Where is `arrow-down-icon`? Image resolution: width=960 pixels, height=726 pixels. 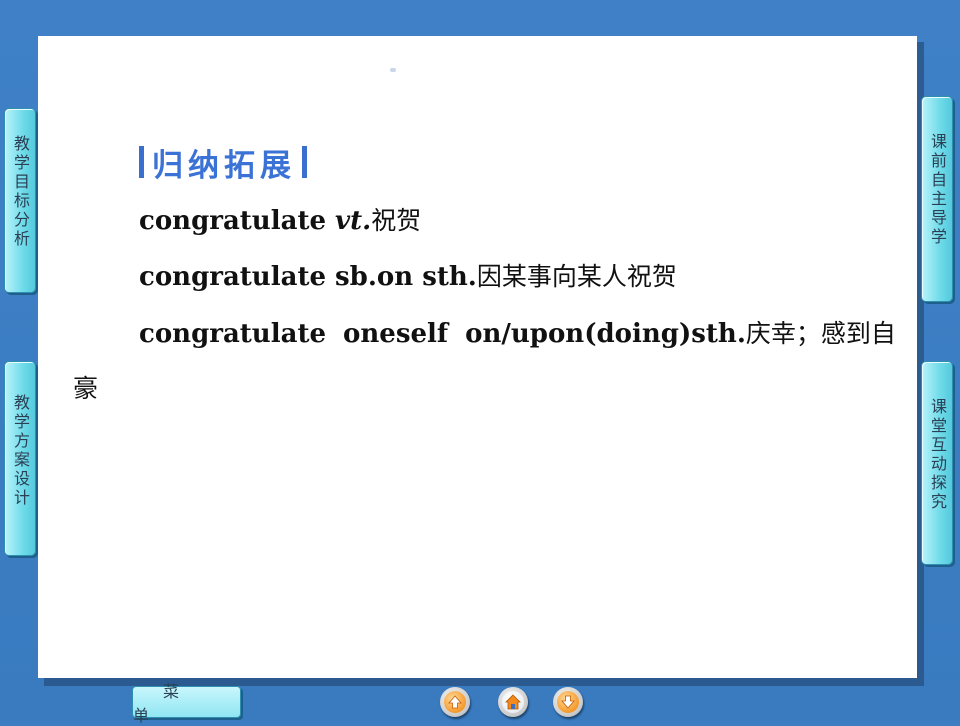
arrow-down-icon is located at coordinates (568, 702).